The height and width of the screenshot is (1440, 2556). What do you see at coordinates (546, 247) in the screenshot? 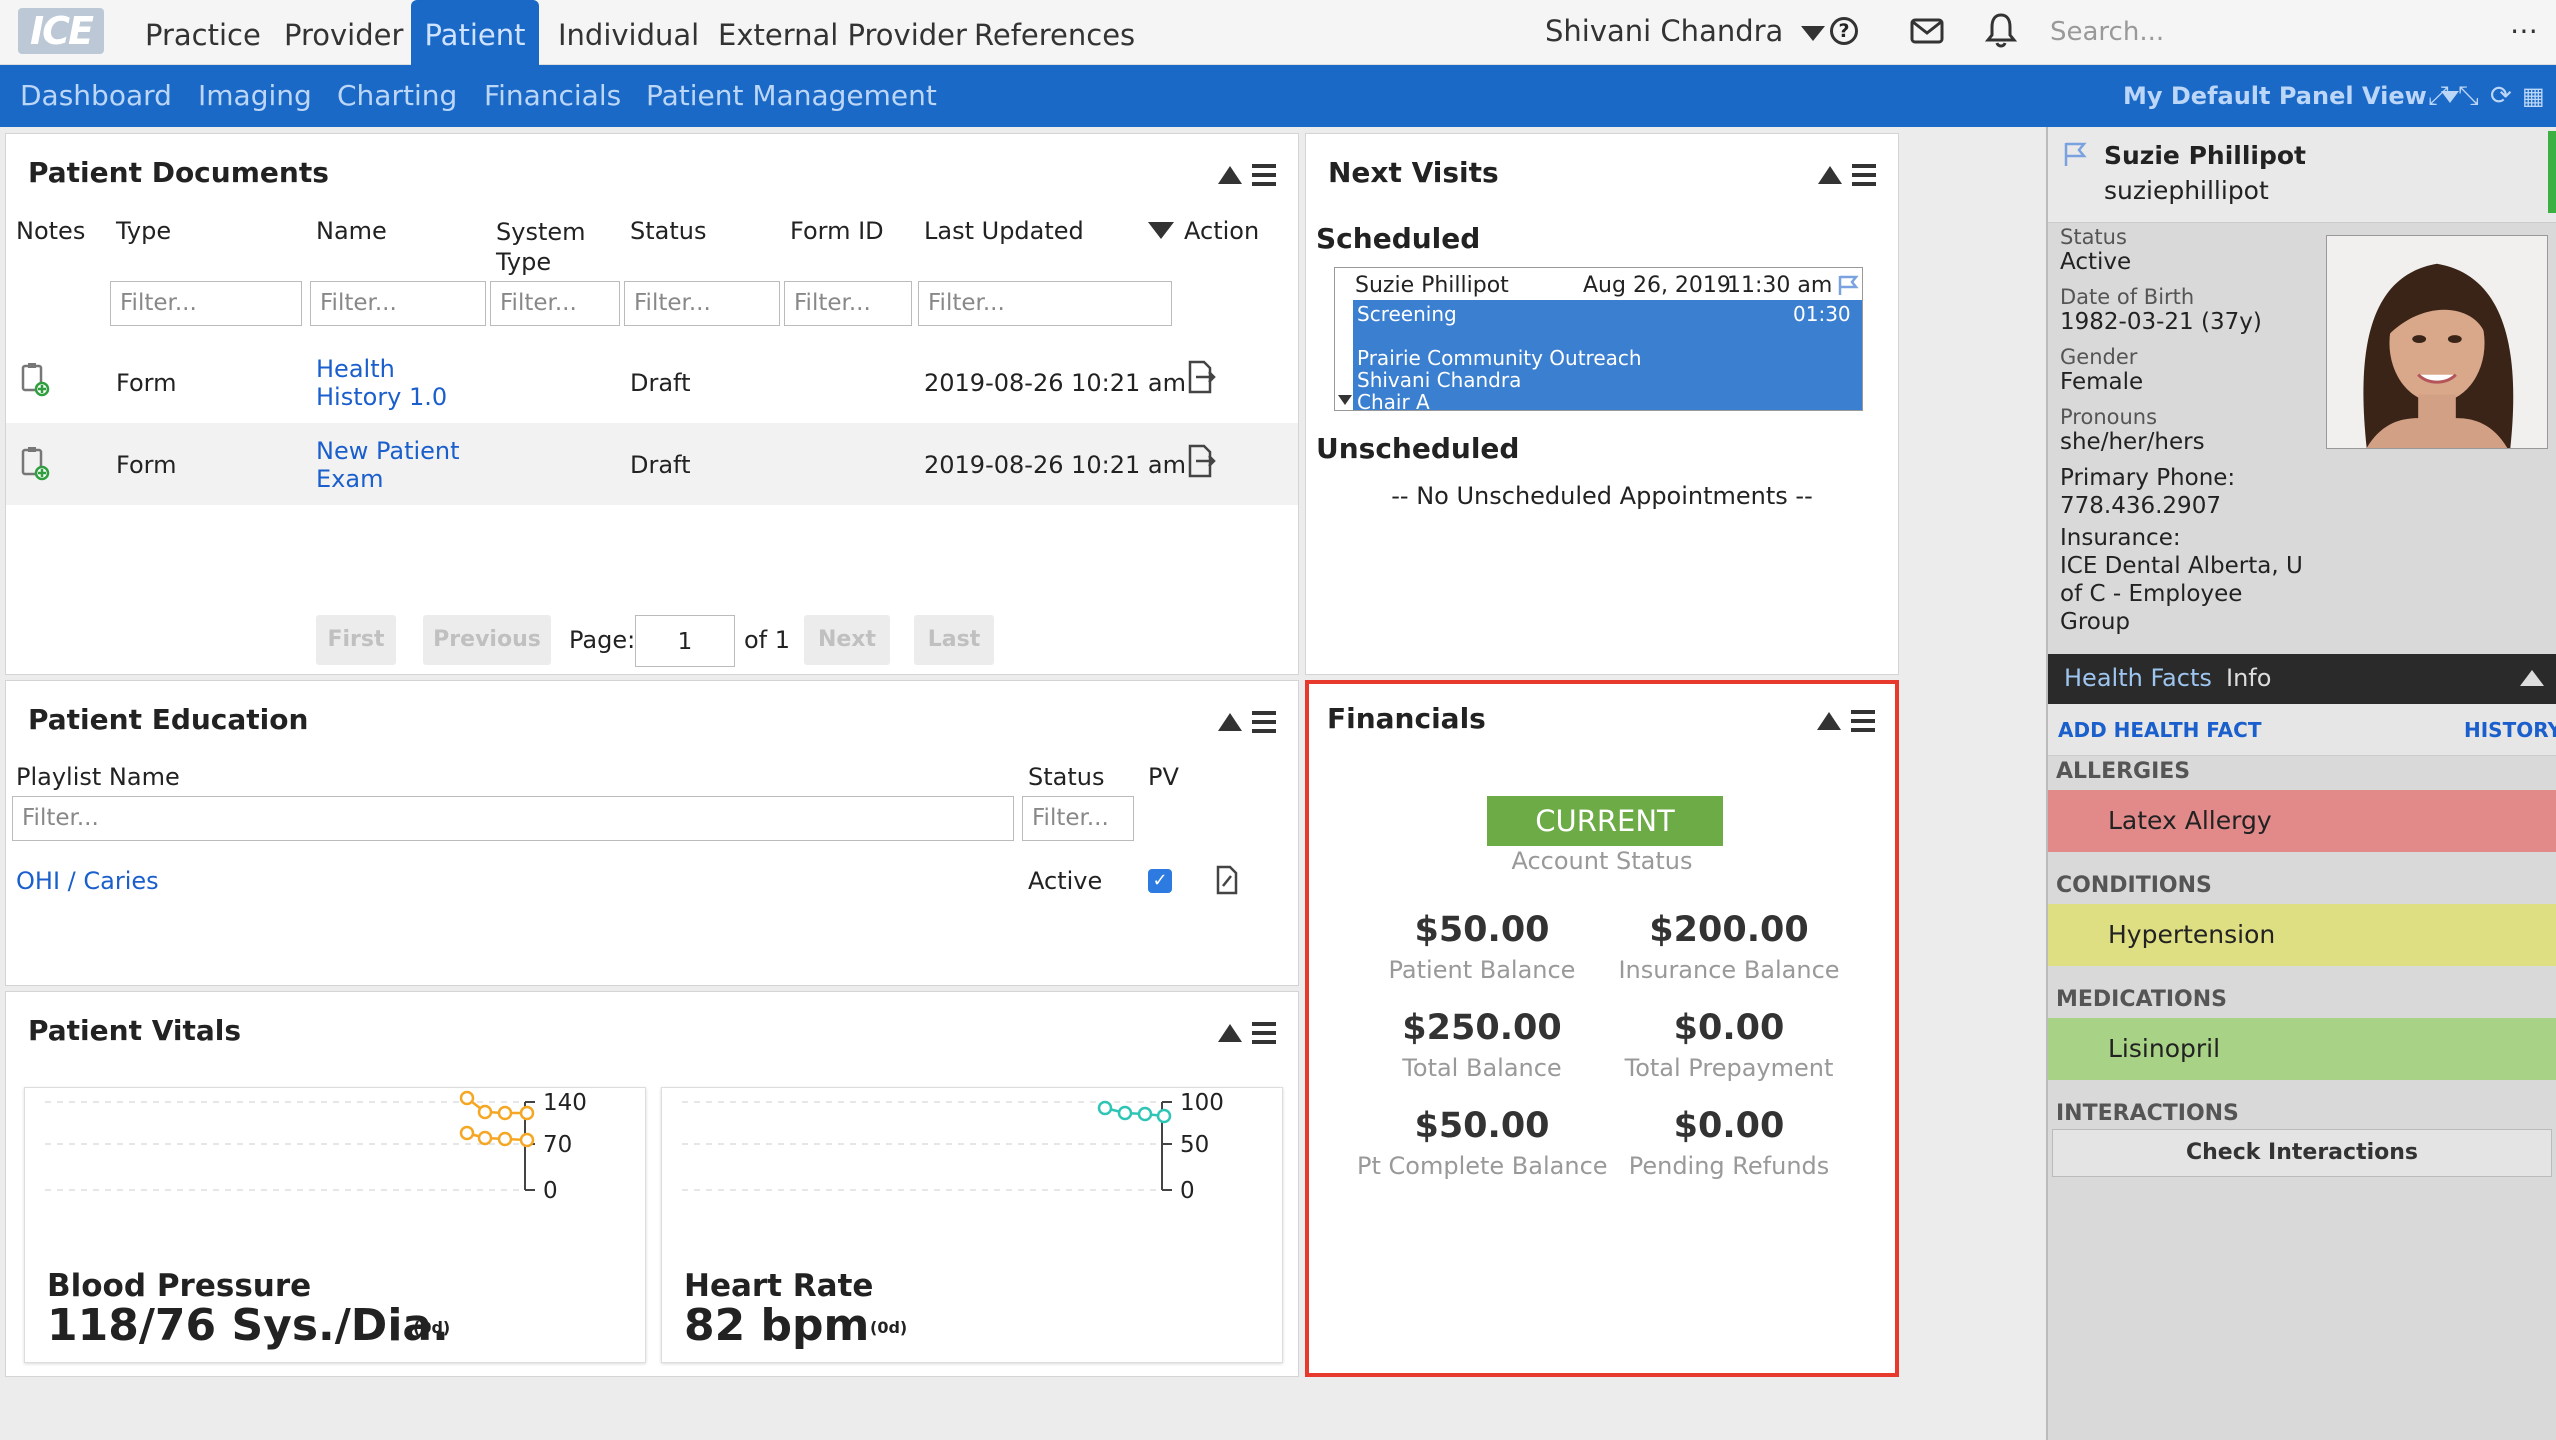
I see `col-system-type: System Type` at bounding box center [546, 247].